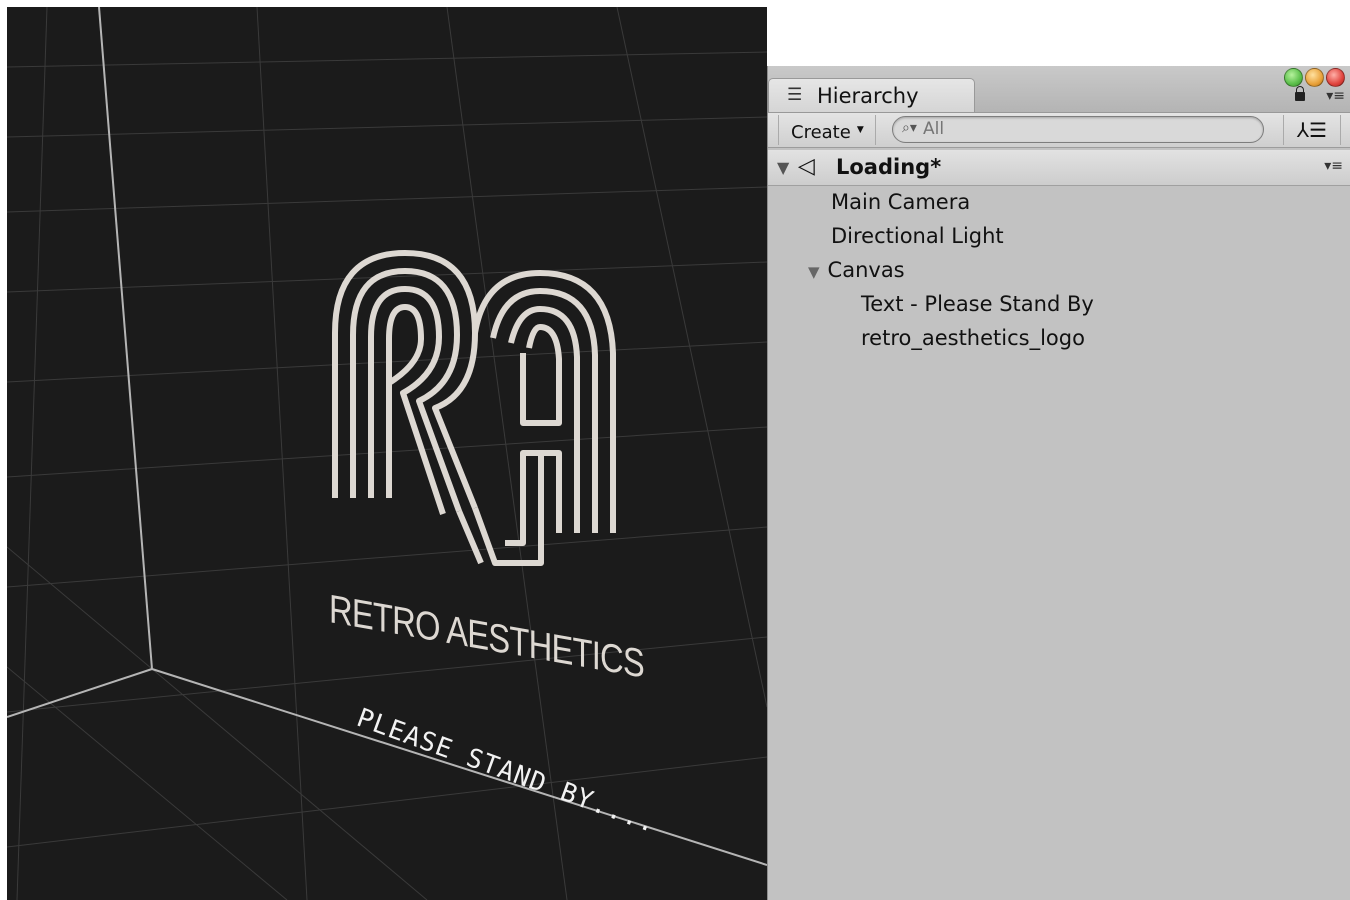 This screenshot has height=900, width=1350. Describe the element at coordinates (1083, 129) in the screenshot. I see `search-input` at that location.